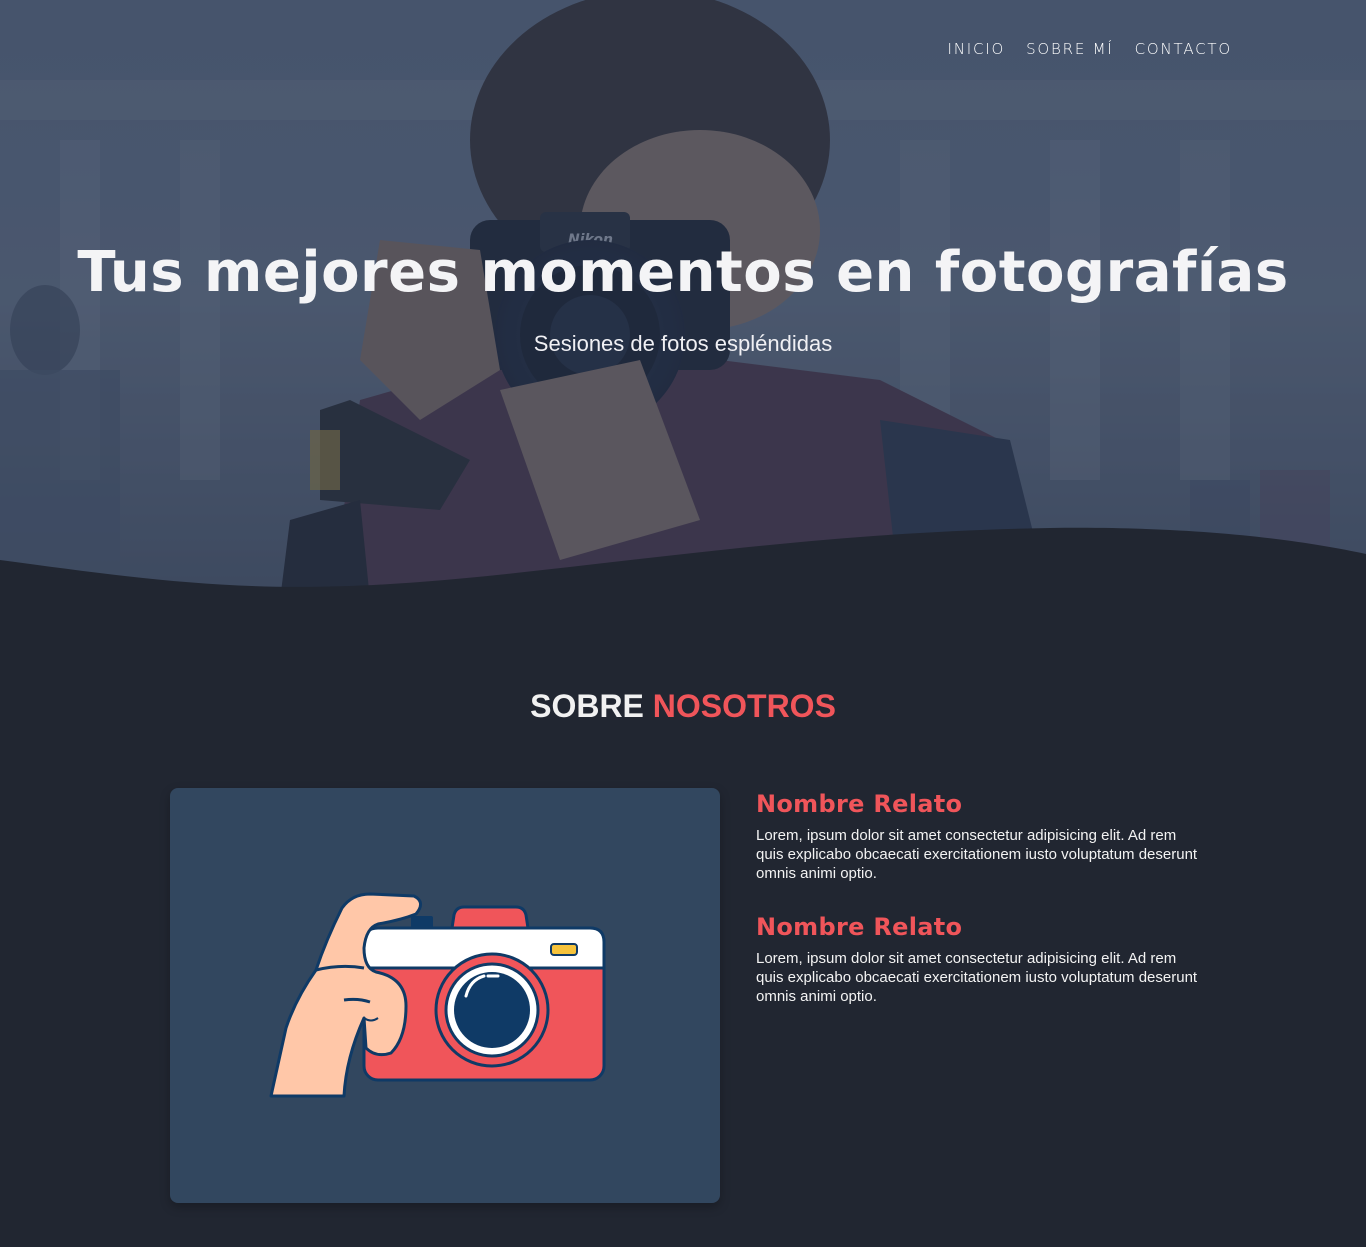 The height and width of the screenshot is (1247, 1366). I want to click on about-title: SOBRE NOSOTROS, so click(683, 706).